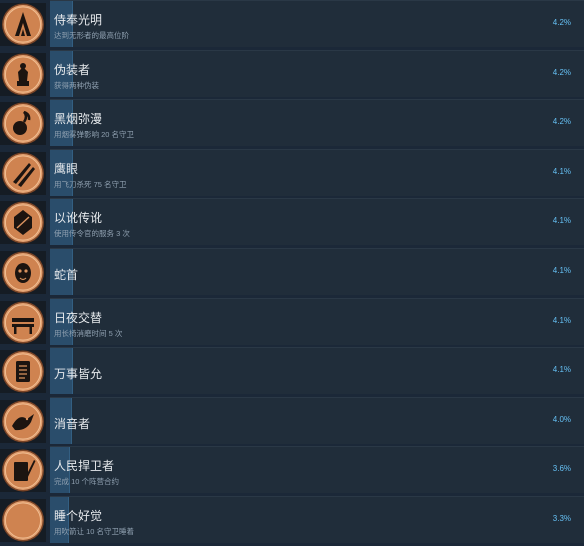 Image resolution: width=584 pixels, height=546 pixels. I want to click on achievement-description: 获得两种伪装, so click(76, 85).